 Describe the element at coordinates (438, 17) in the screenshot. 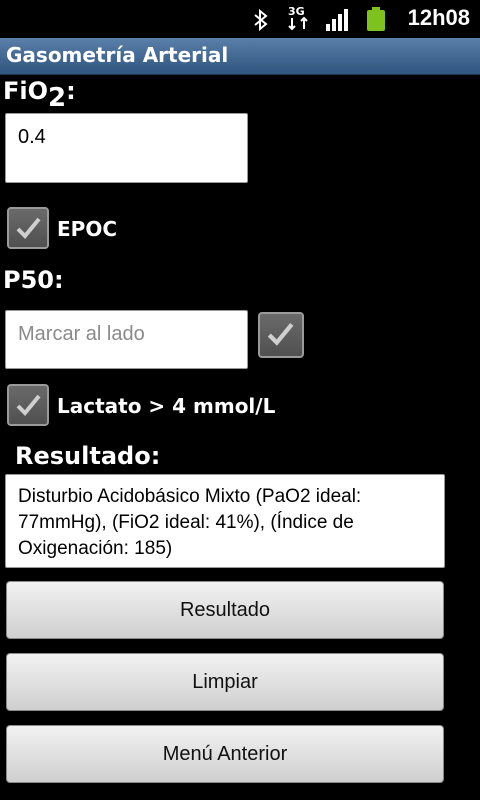

I see `status-time: 12h08` at that location.